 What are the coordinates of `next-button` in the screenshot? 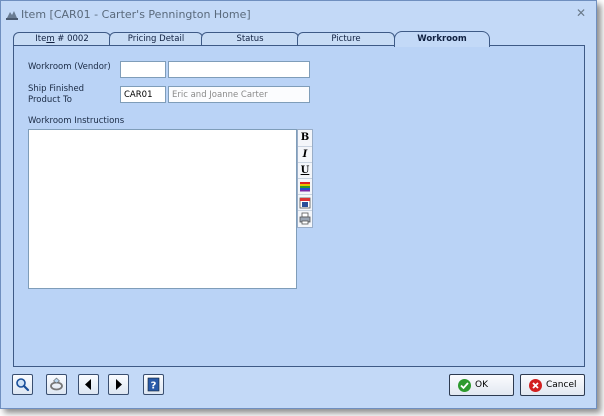 It's located at (118, 384).